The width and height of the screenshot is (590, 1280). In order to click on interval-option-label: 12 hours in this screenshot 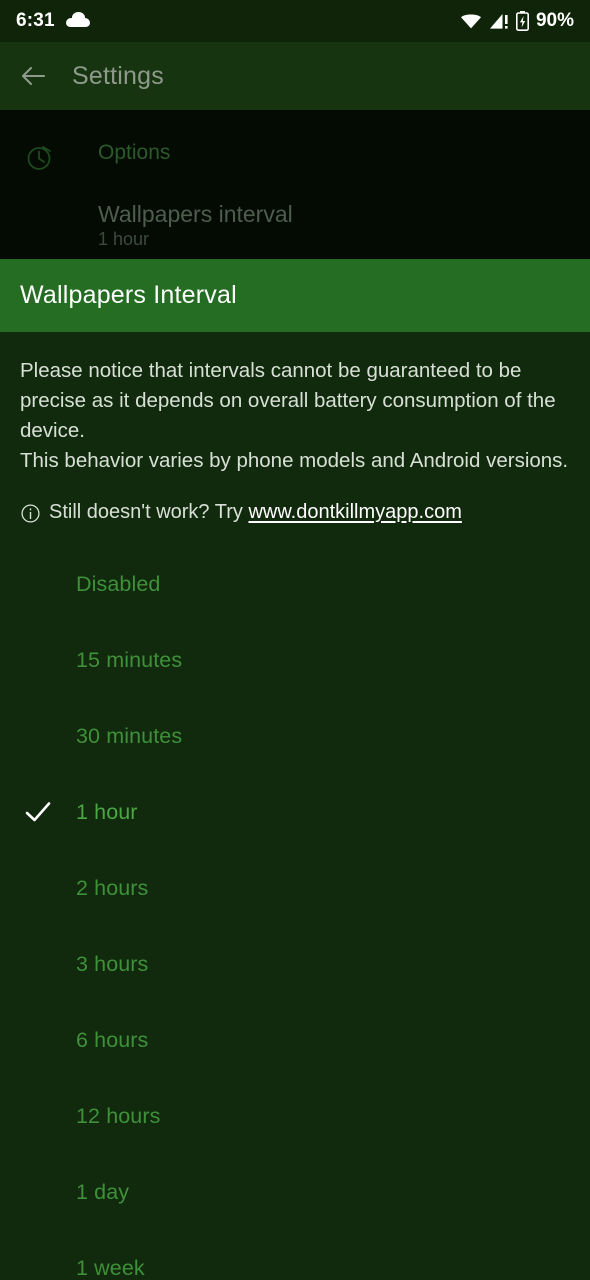, I will do `click(118, 1115)`.